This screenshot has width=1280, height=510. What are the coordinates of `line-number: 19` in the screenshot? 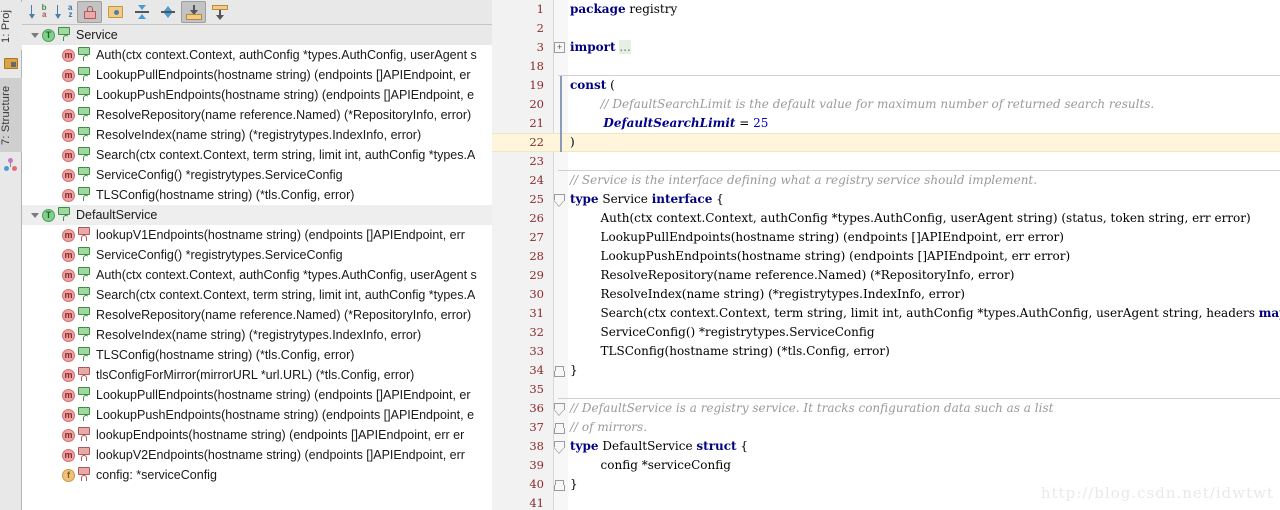 It's located at (536, 85).